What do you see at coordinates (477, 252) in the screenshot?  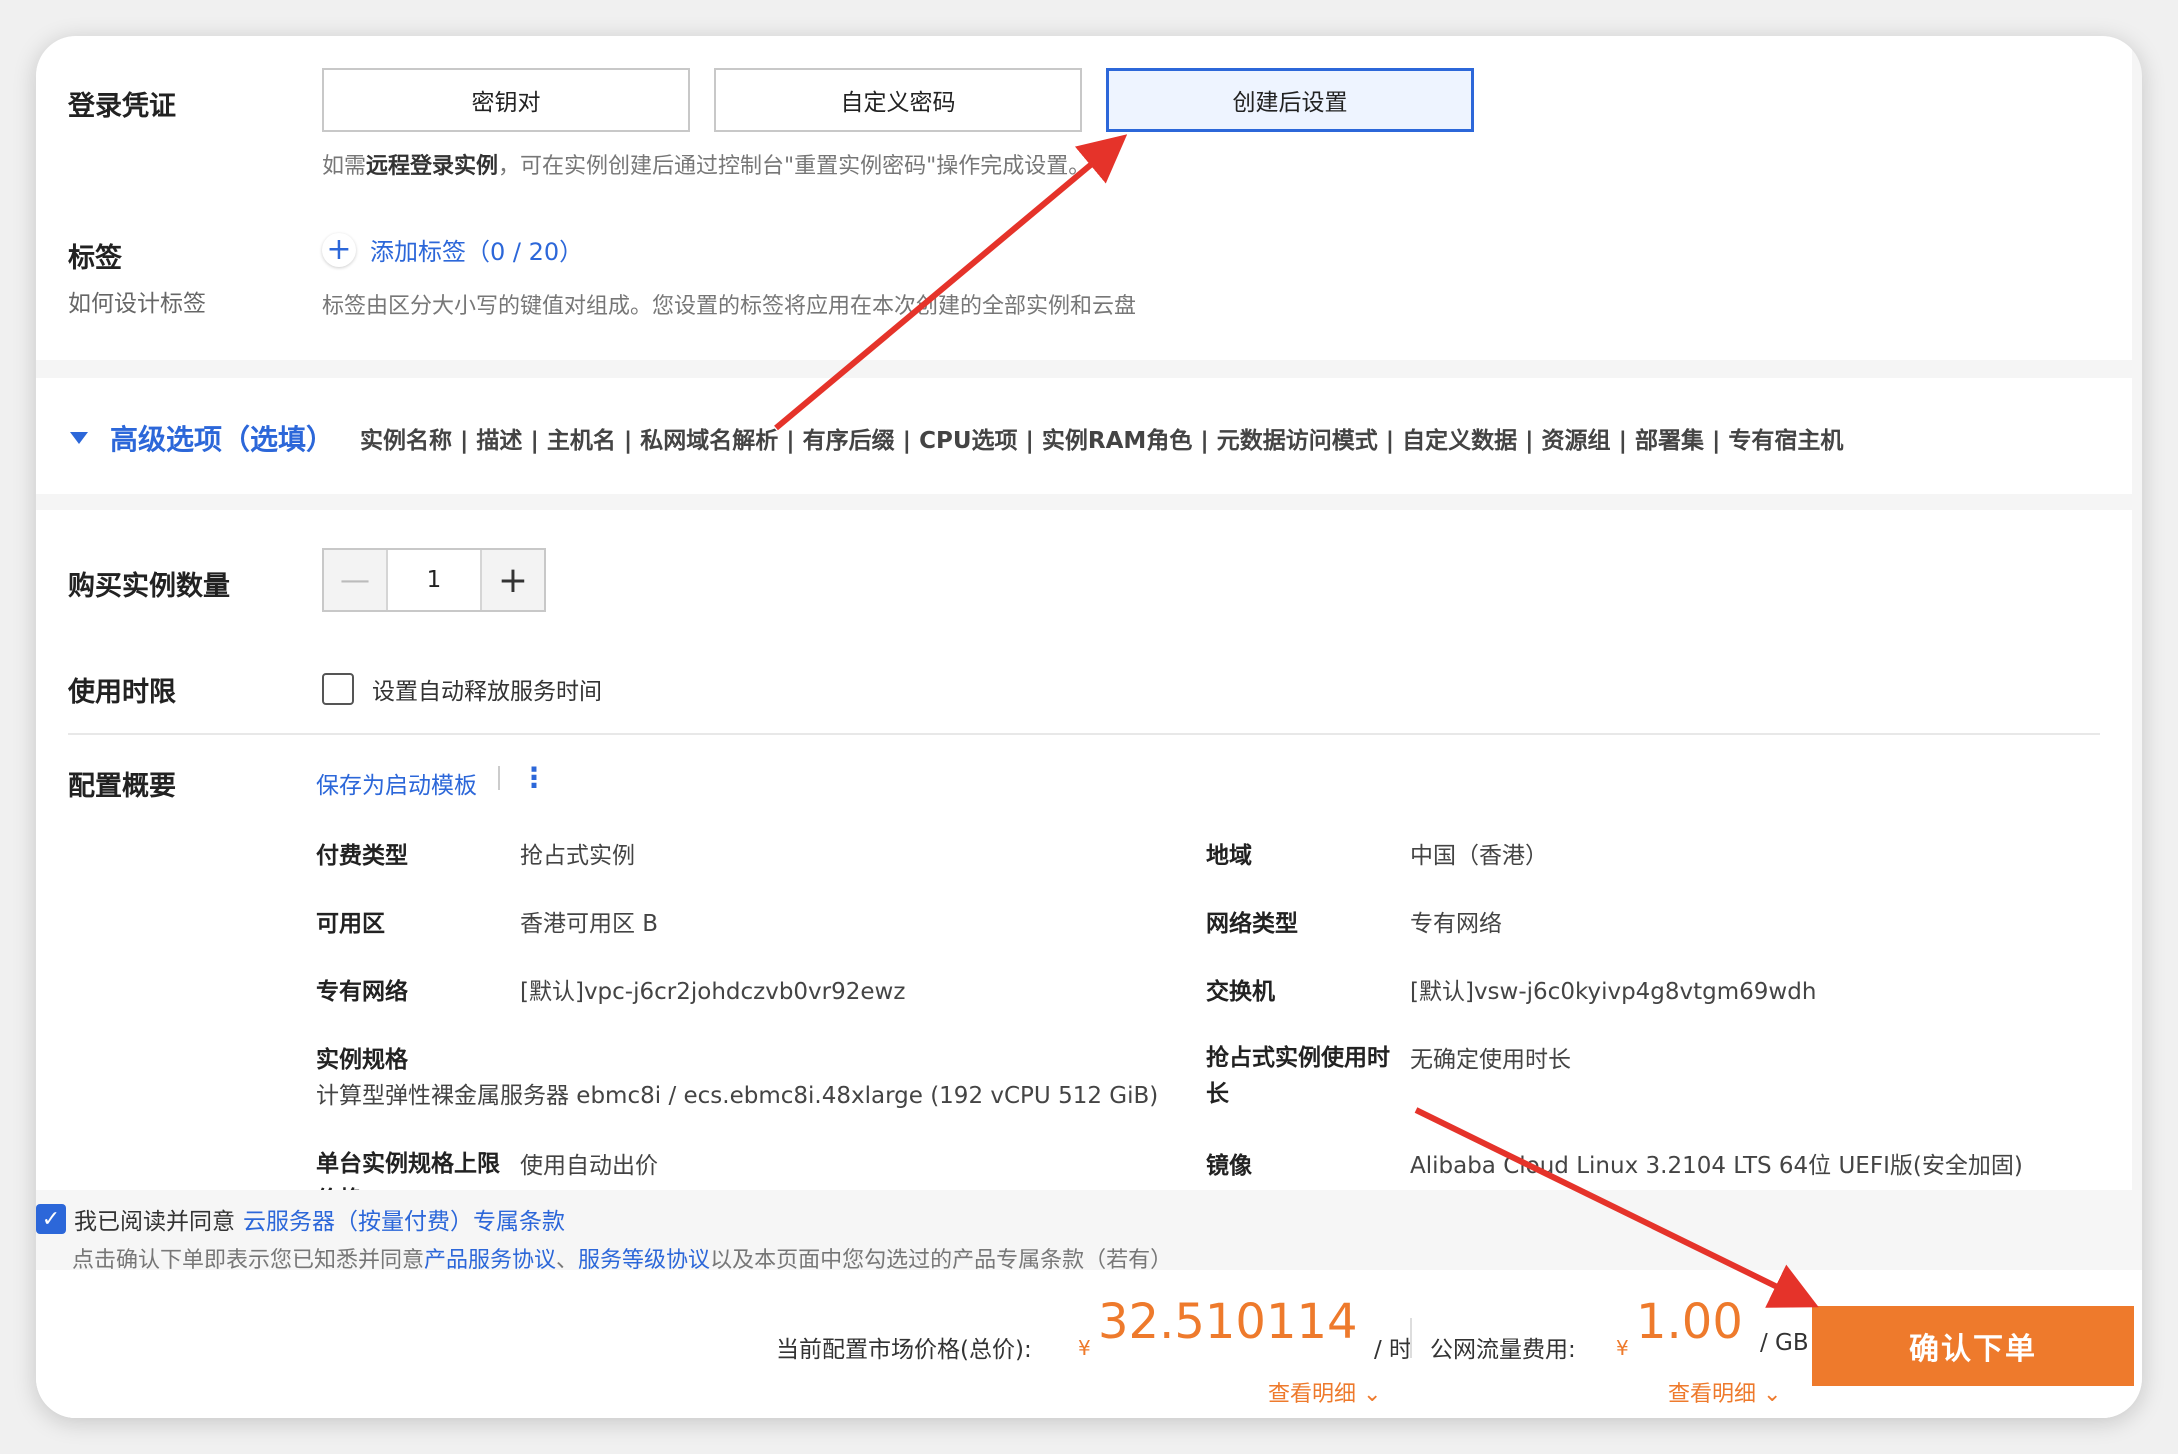 I see `add-tag-label: 添加标签（0 / 20）` at bounding box center [477, 252].